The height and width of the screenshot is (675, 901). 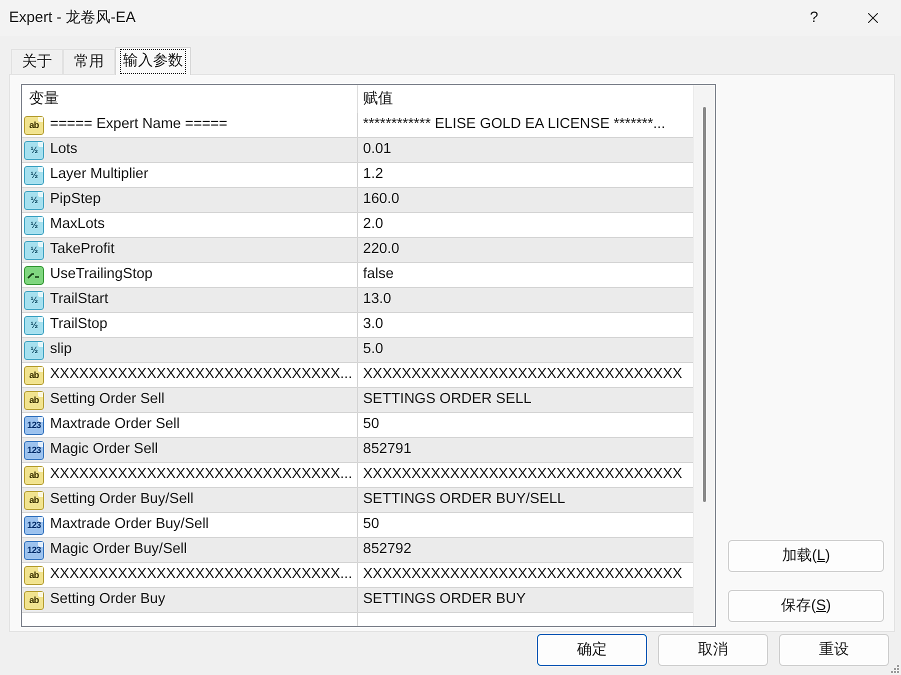 I want to click on parameter-name: Maxtrade Order Sell, so click(x=115, y=424).